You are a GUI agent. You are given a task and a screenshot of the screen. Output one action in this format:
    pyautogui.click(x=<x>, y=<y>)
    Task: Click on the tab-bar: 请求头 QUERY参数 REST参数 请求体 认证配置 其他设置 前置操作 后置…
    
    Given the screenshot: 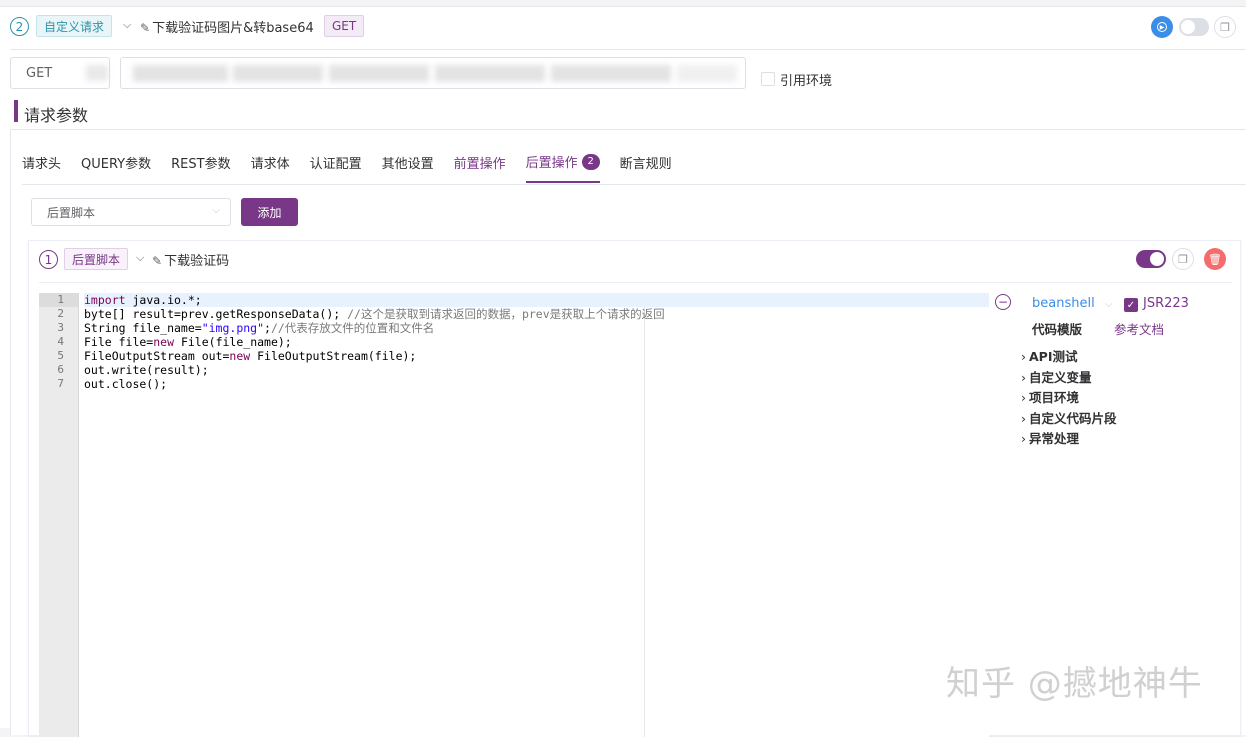 What is the action you would take?
    pyautogui.click(x=347, y=167)
    